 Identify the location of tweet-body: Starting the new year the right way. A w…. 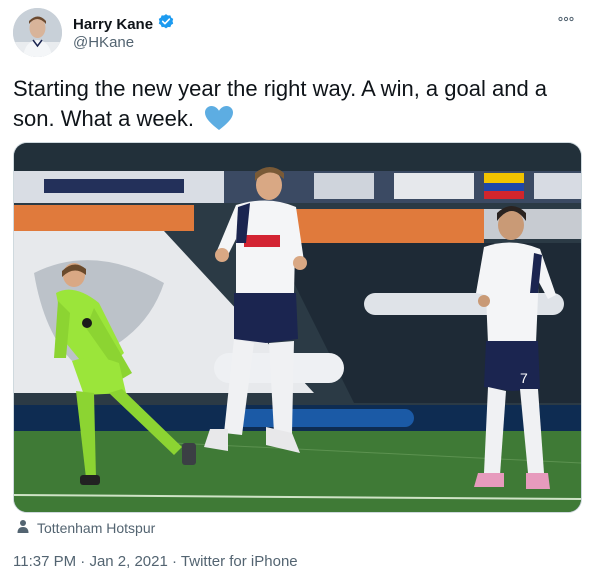
(280, 103).